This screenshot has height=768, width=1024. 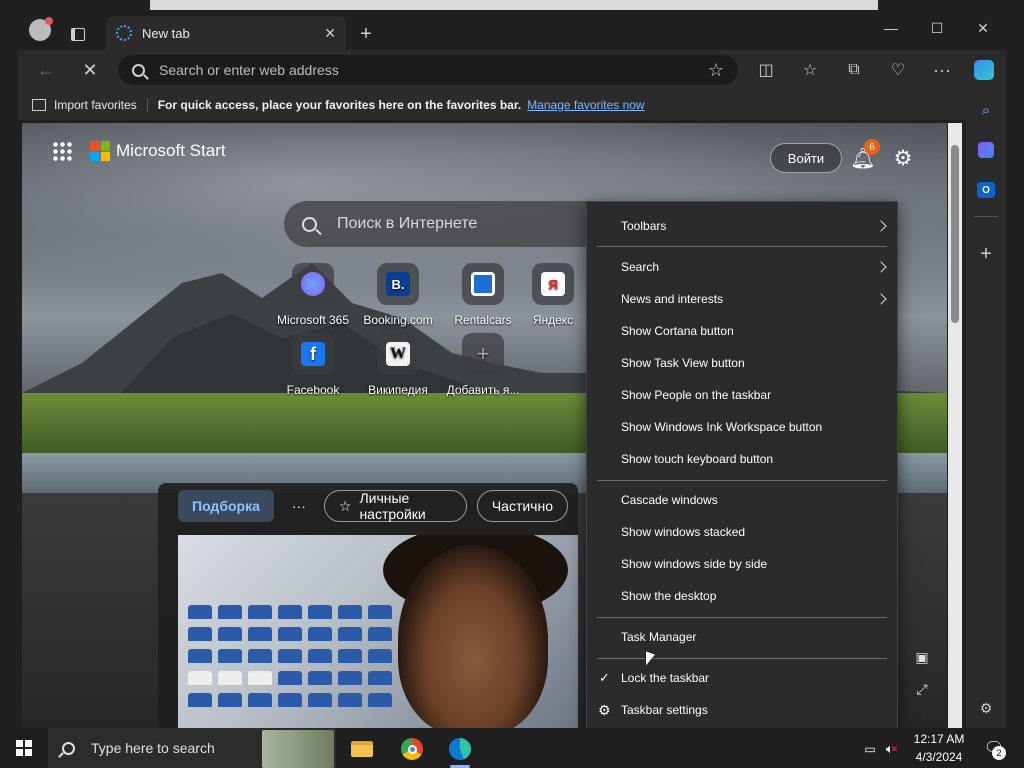 I want to click on menu-item-touch-keyboard: Show touch keyboard button, so click(x=742, y=459).